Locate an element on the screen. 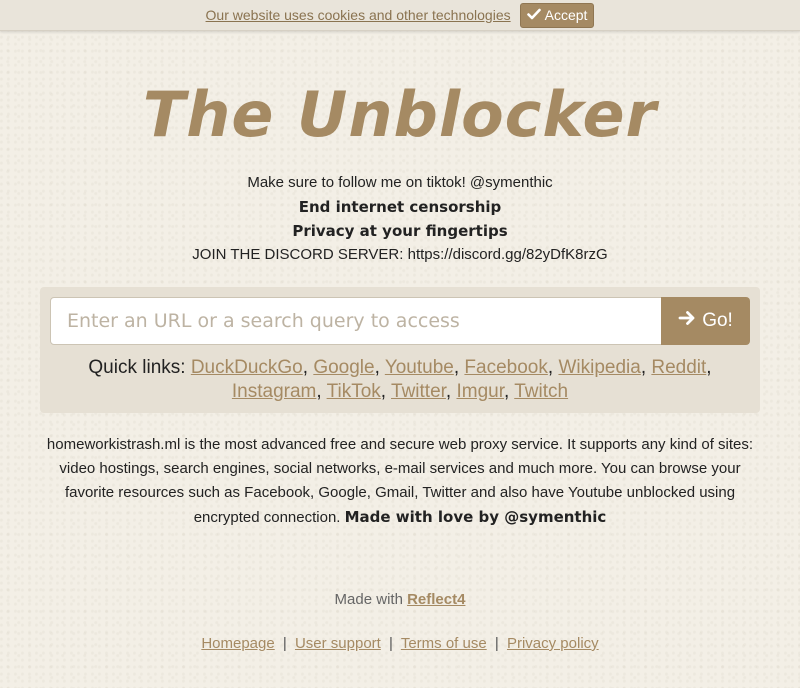  accept-cookies-button: Accept is located at coordinates (557, 15).